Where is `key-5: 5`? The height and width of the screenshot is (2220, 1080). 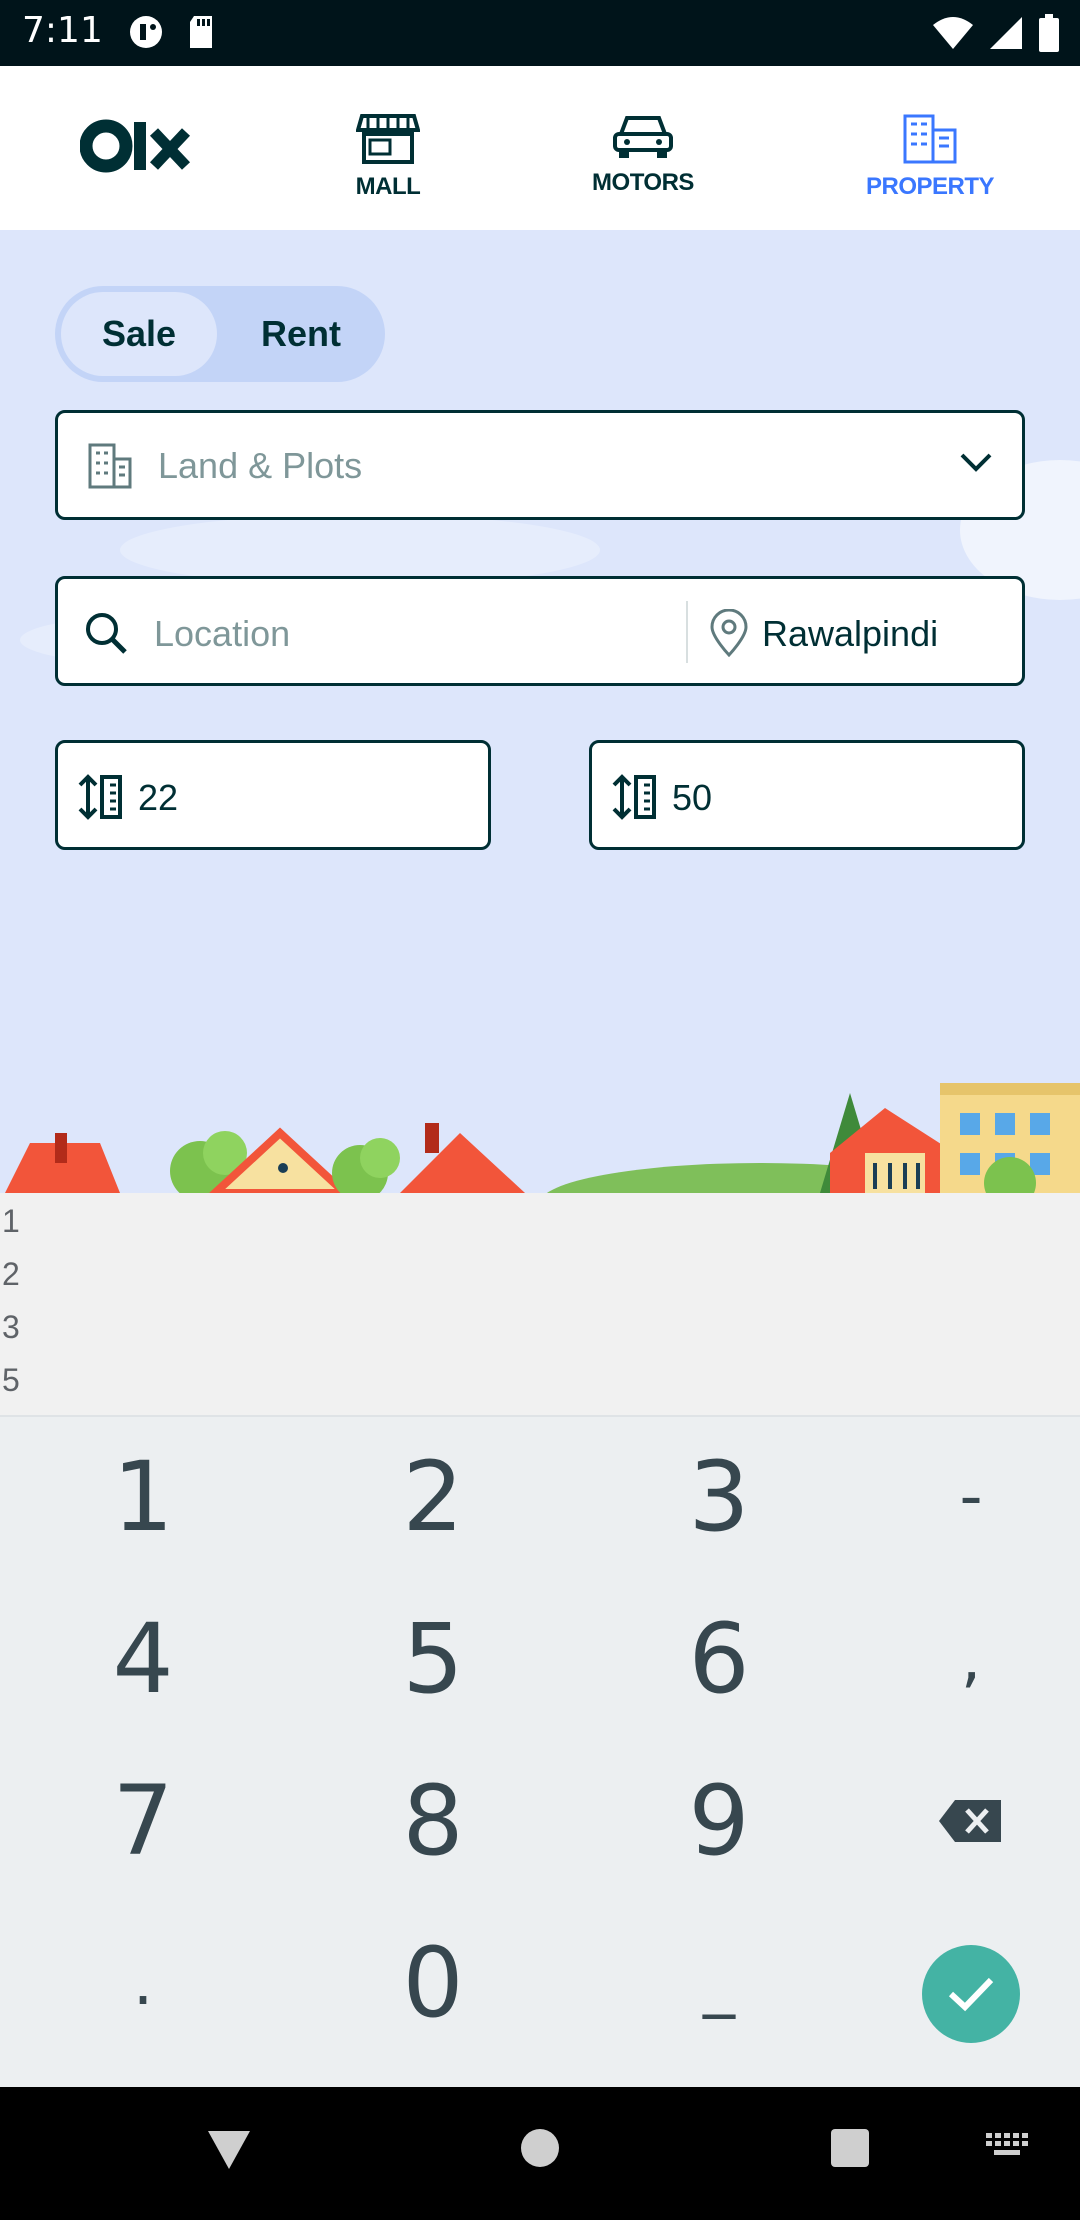 key-5: 5 is located at coordinates (433, 1659).